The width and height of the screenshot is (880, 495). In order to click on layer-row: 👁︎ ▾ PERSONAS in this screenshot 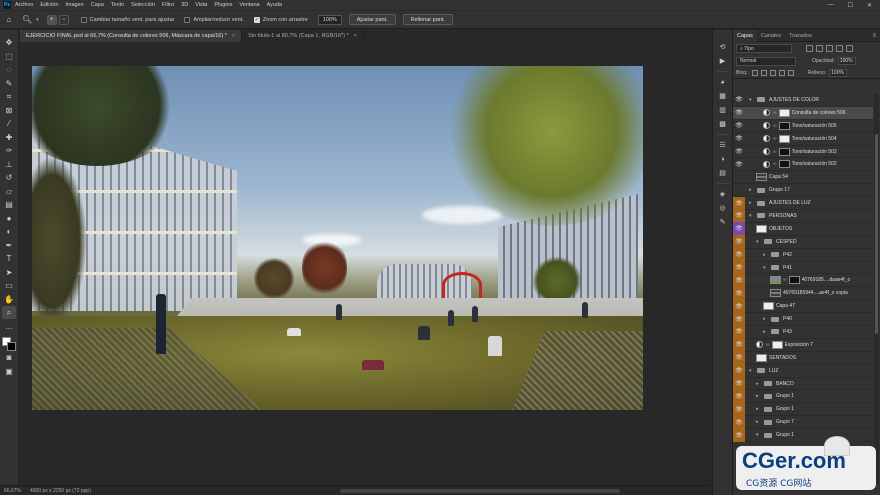, I will do `click(803, 216)`.